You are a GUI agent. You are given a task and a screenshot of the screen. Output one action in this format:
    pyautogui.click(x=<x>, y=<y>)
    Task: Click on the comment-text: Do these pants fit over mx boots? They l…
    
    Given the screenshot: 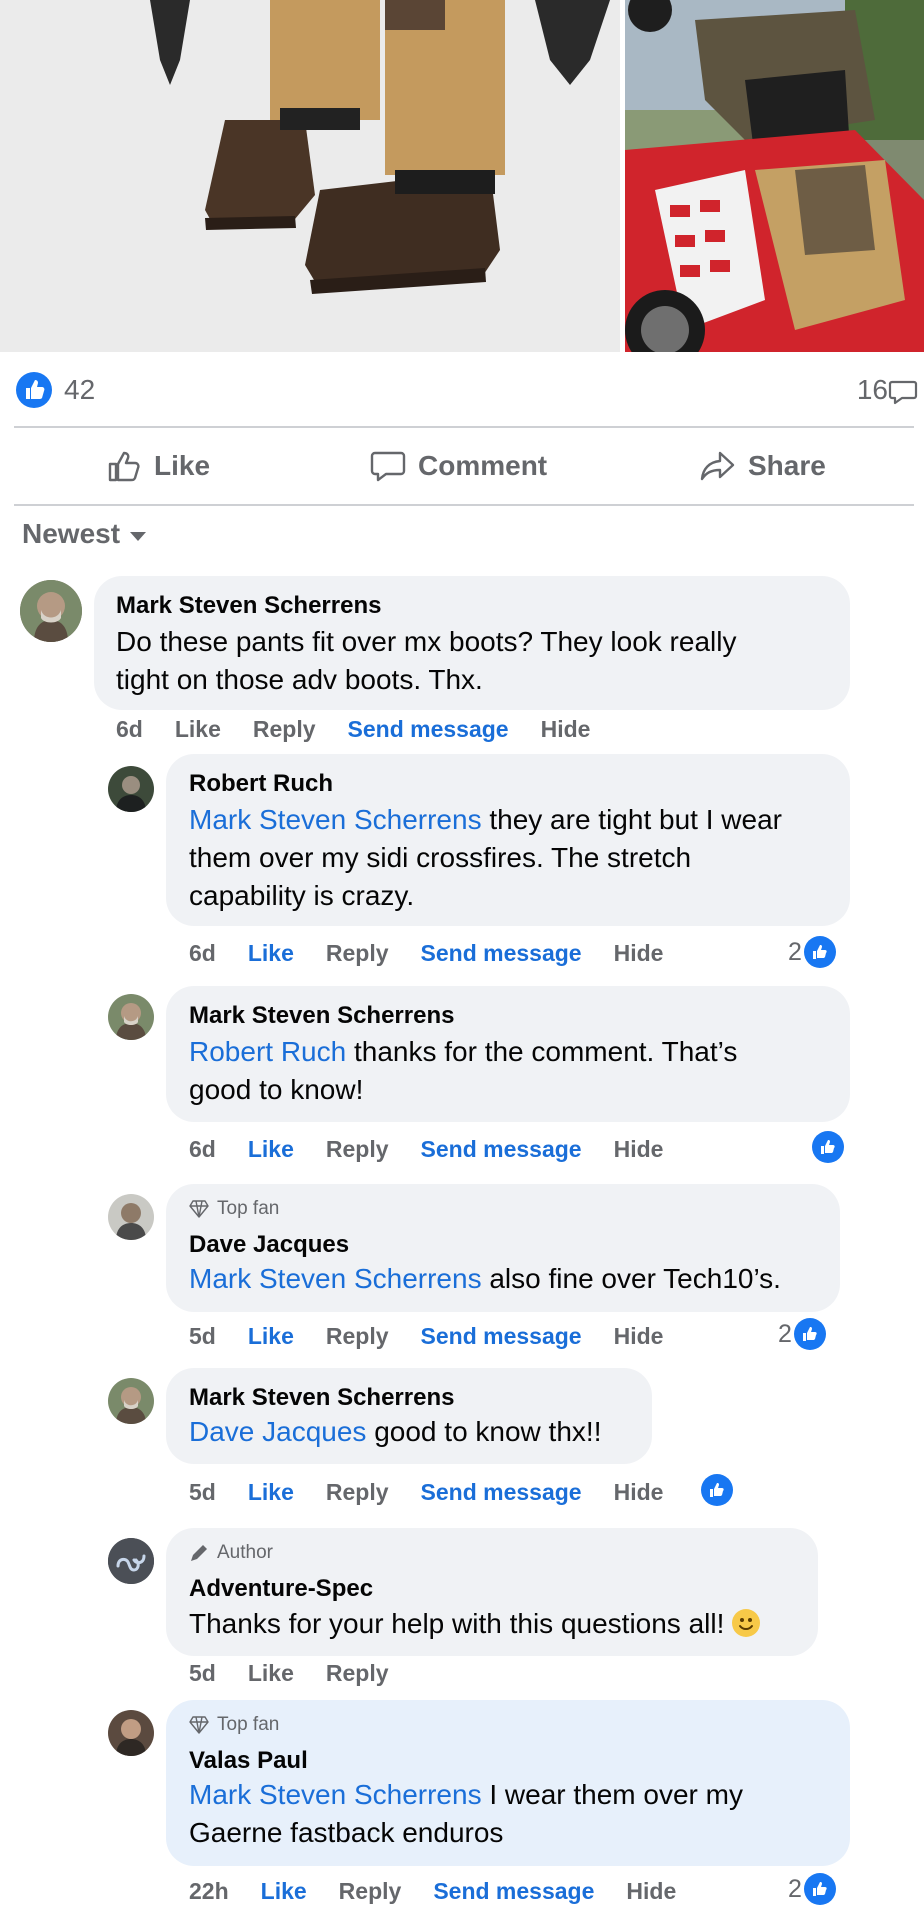 What is the action you would take?
    pyautogui.click(x=426, y=660)
    